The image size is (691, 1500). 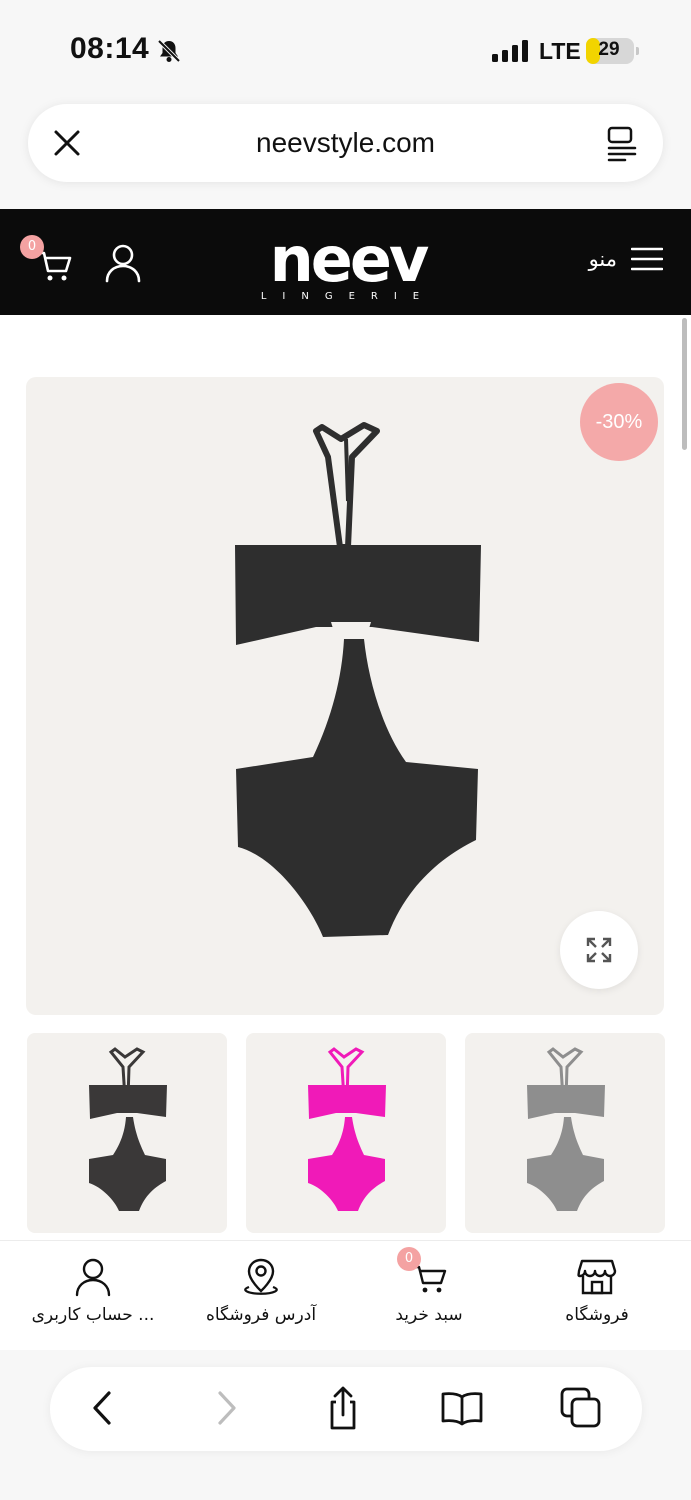 What do you see at coordinates (684, 384) in the screenshot?
I see `page-scrollbar` at bounding box center [684, 384].